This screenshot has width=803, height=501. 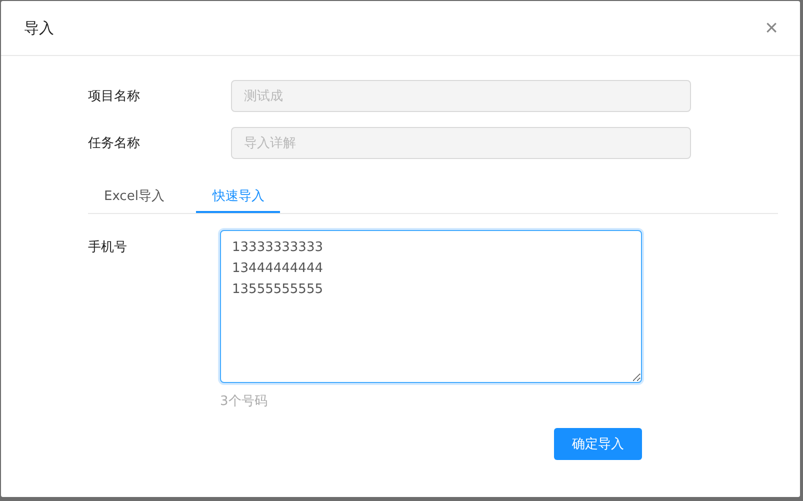 I want to click on field-label: 项目名称, so click(x=114, y=96).